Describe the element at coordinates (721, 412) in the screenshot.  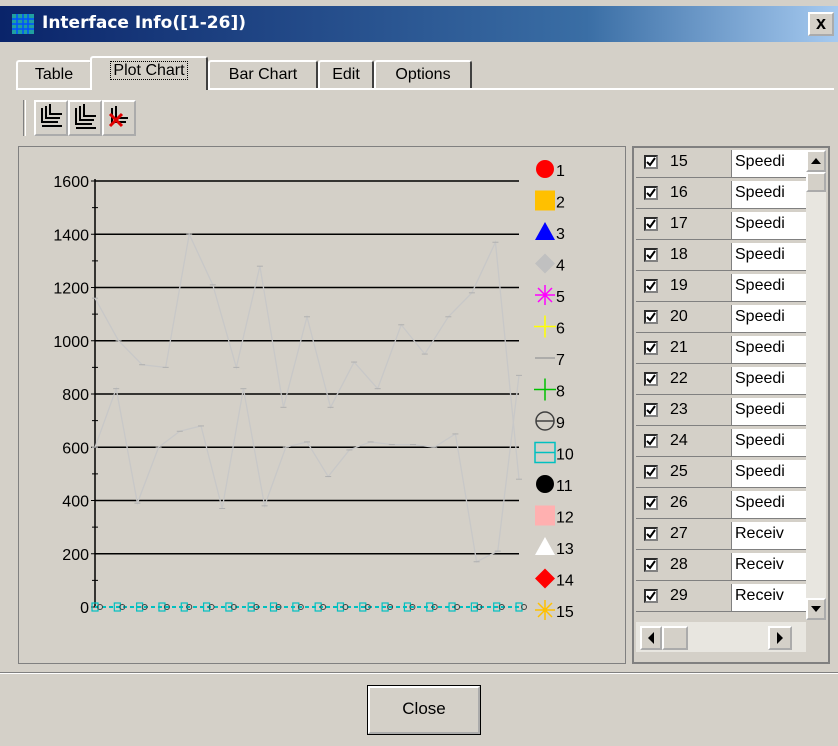
I see `list-item: 23 Speedi` at that location.